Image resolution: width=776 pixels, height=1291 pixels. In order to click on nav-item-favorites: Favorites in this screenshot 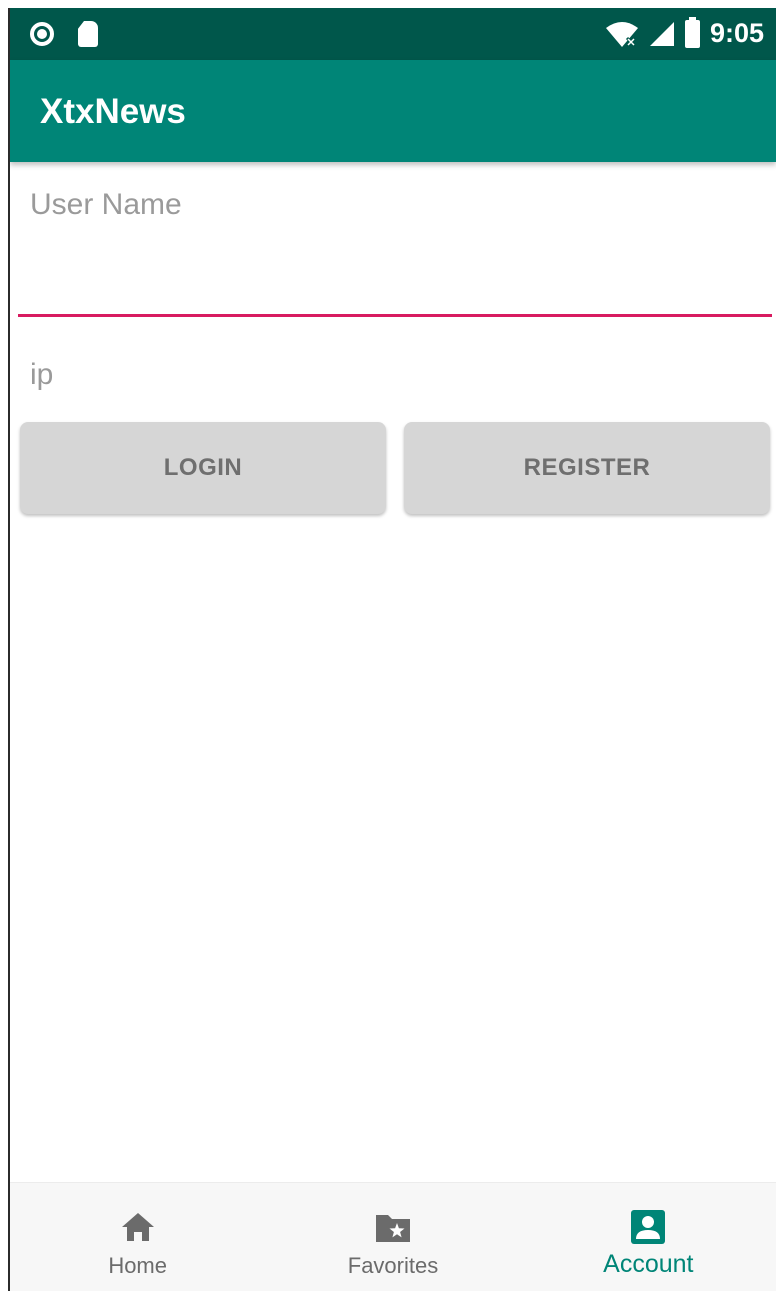, I will do `click(392, 1237)`.